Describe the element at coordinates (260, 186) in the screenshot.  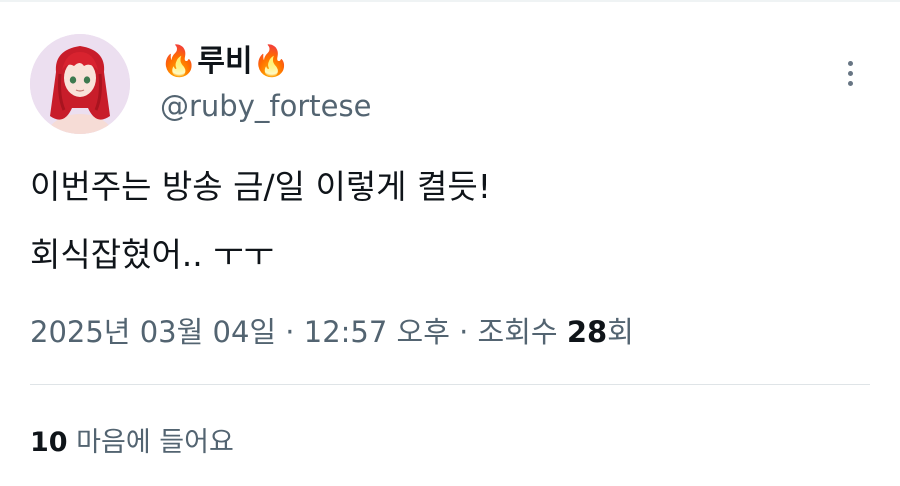
I see `tweet-text-line: 이번주는 방송 금/일 이렇게 켤듯!` at that location.